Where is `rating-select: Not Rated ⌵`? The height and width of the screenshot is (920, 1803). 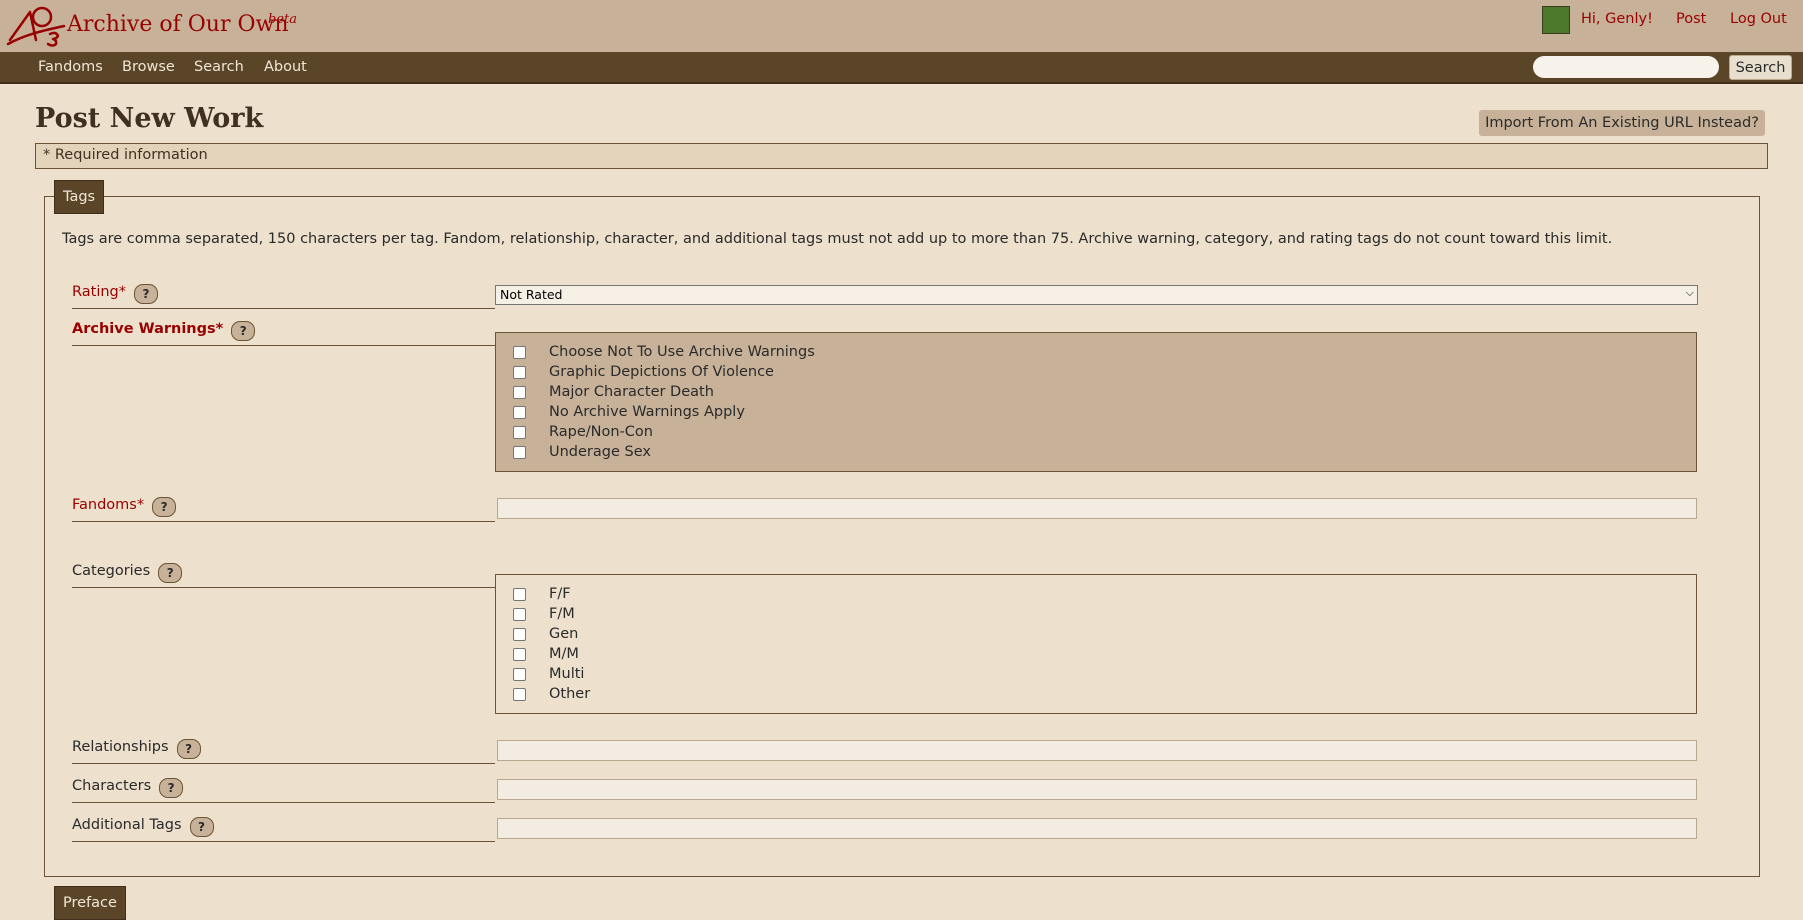
rating-select: Not Rated ⌵ is located at coordinates (1096, 295).